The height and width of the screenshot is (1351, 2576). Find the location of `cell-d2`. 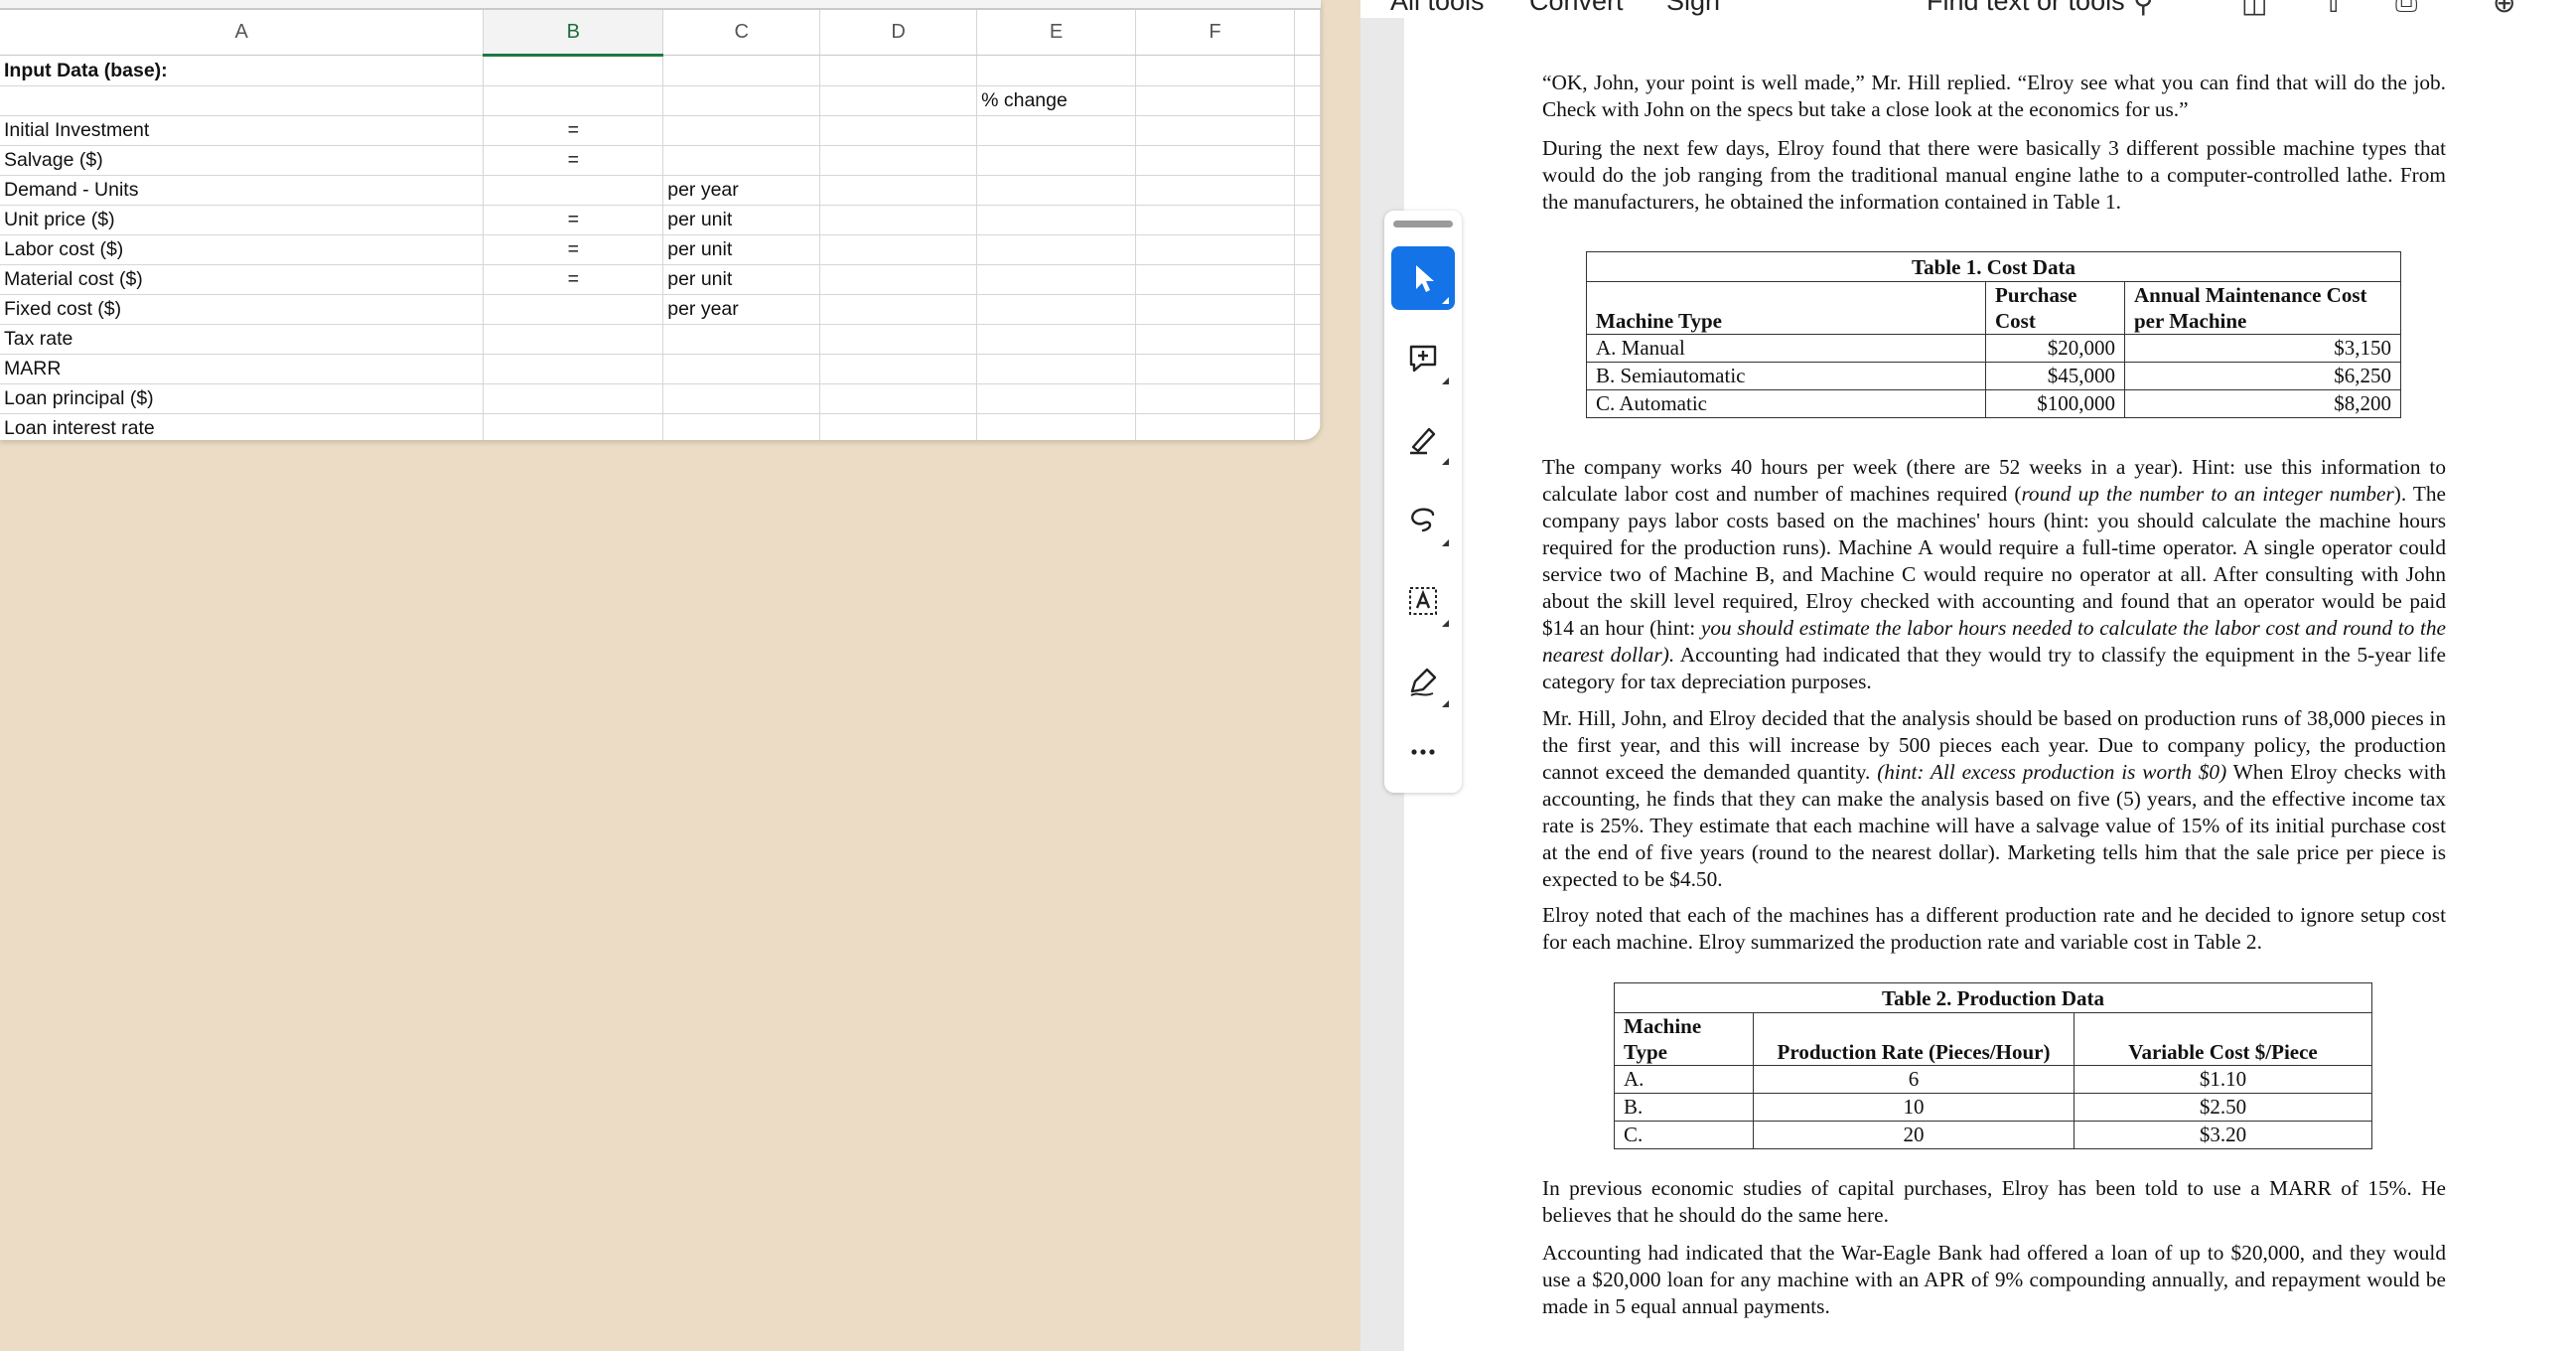

cell-d2 is located at coordinates (899, 101).